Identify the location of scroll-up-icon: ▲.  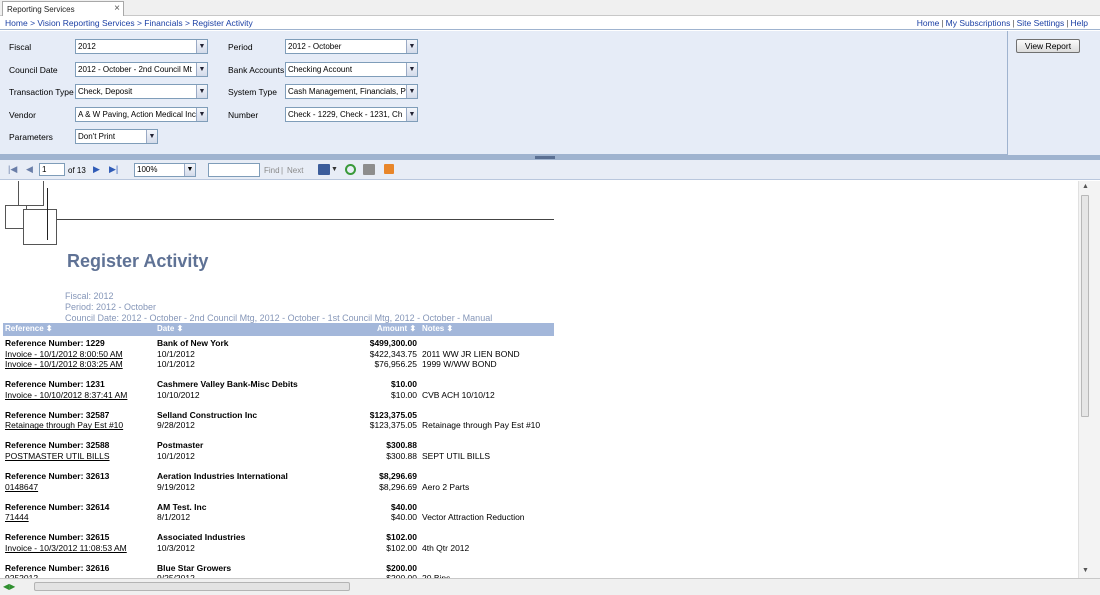
(1085, 186).